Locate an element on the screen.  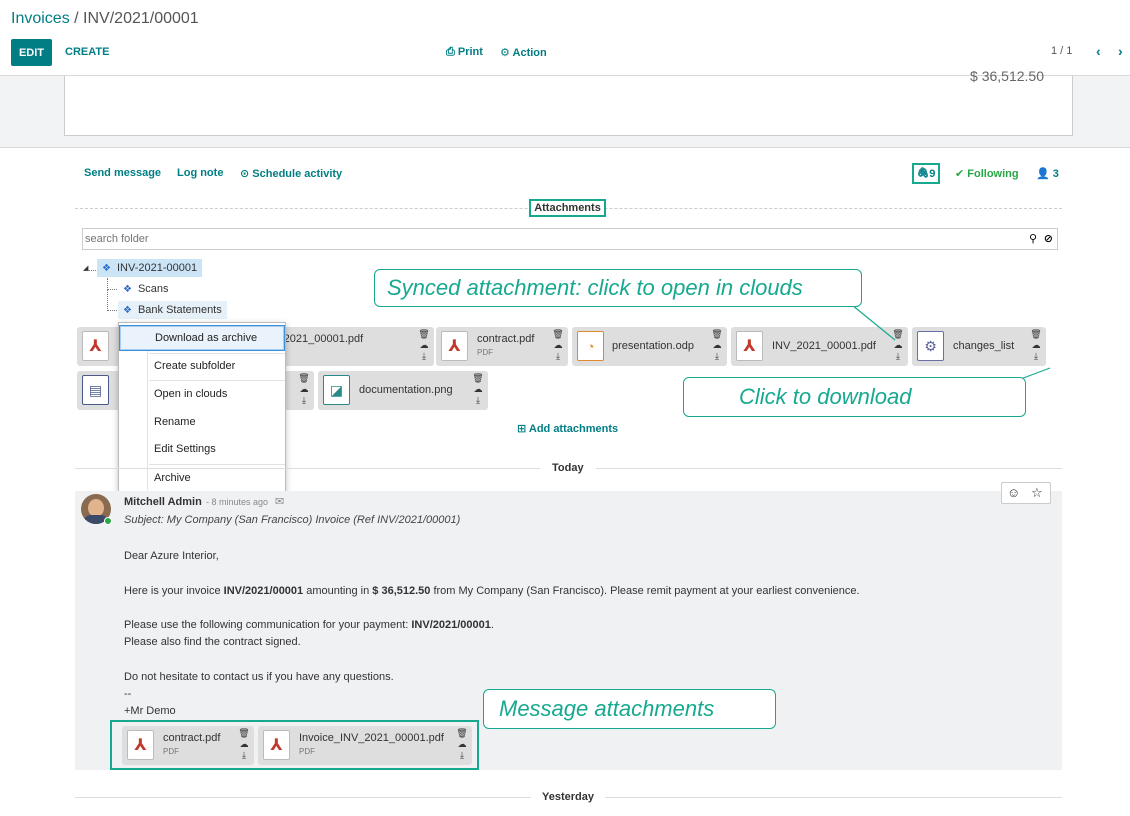
online-status-icon is located at coordinates (108, 521).